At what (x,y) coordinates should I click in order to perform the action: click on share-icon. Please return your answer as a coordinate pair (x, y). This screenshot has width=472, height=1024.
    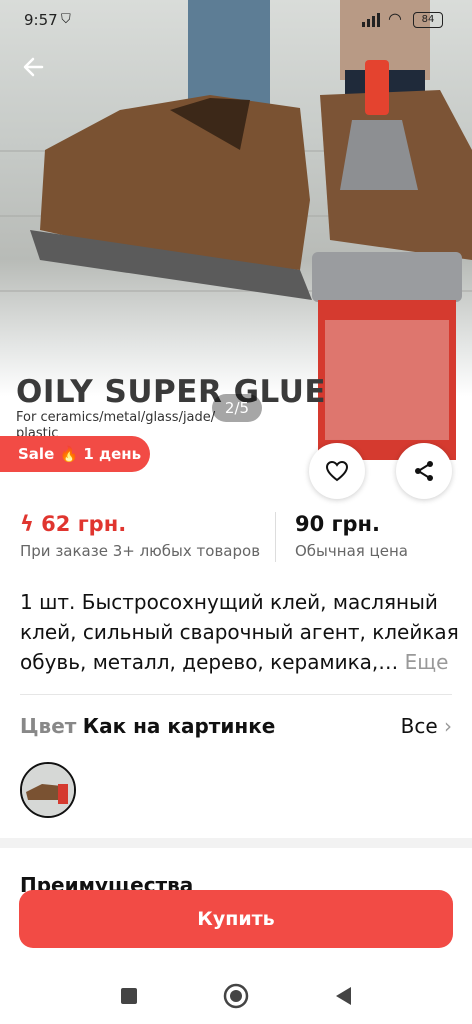
    Looking at the image, I should click on (424, 471).